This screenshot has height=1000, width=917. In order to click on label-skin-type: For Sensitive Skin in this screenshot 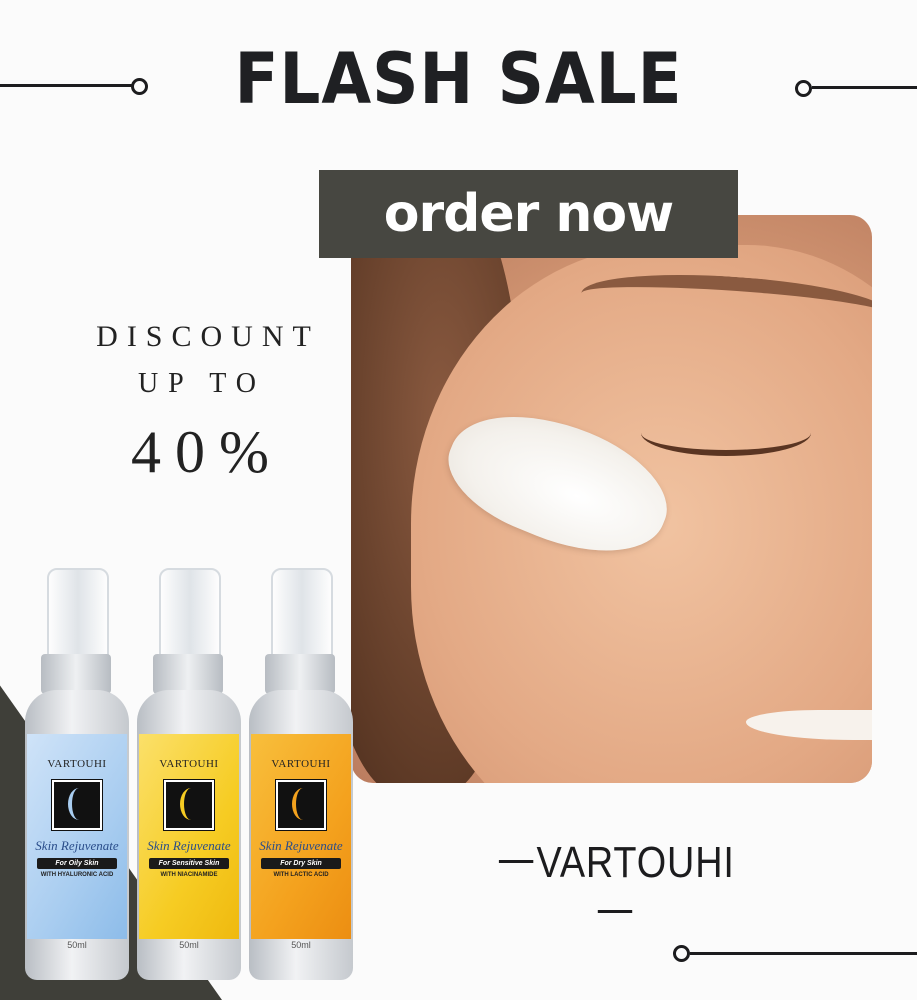, I will do `click(189, 863)`.